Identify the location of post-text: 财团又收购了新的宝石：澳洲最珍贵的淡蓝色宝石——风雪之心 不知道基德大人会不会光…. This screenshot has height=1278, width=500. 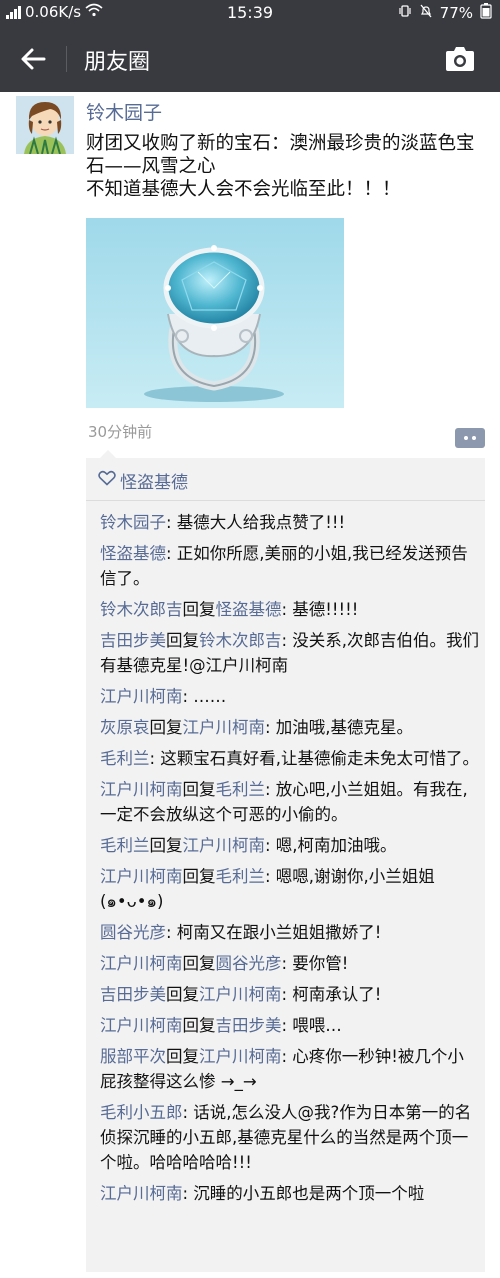
(286, 166).